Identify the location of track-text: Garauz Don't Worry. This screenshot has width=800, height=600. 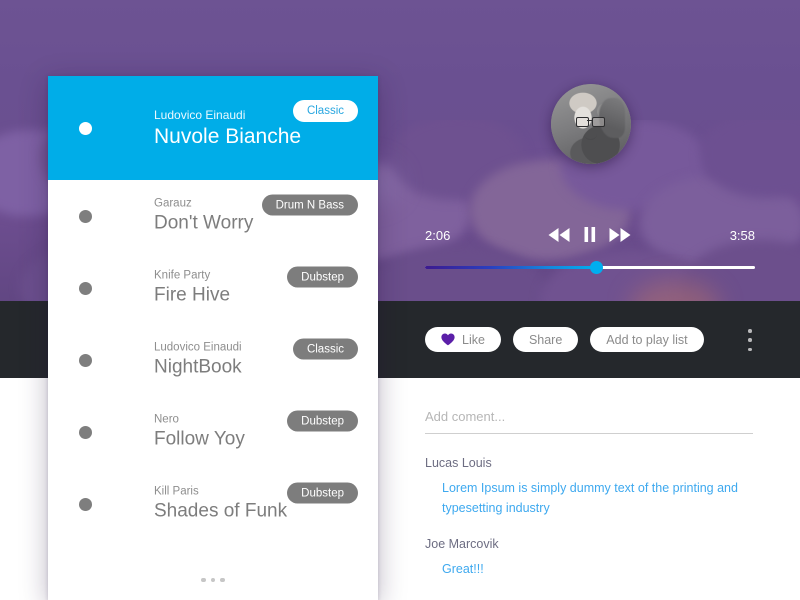
(203, 216).